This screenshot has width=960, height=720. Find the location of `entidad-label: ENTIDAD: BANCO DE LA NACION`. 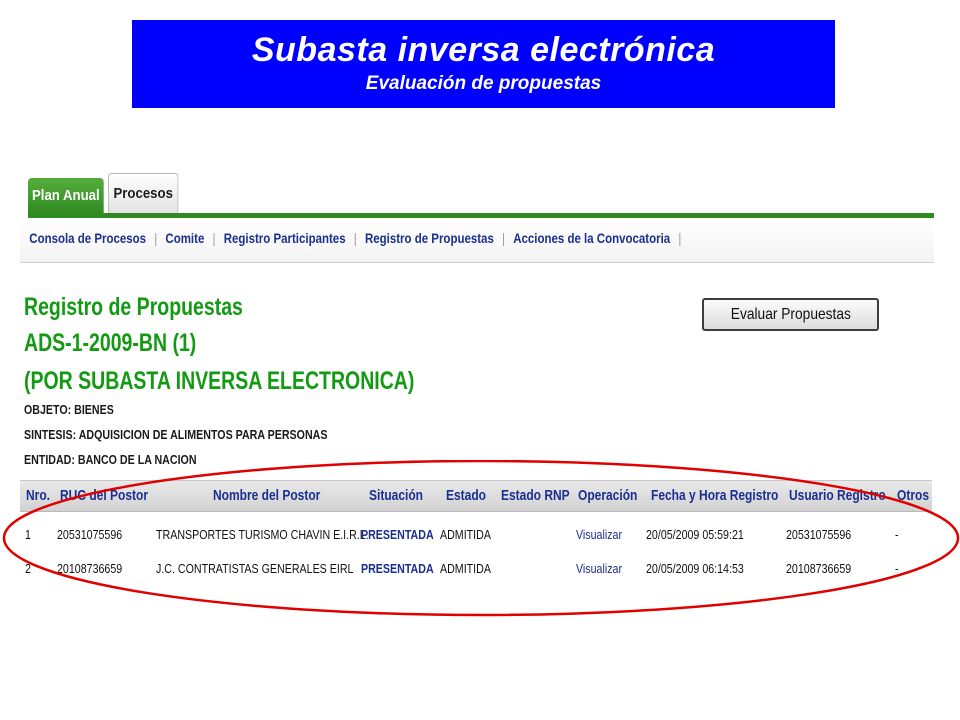

entidad-label: ENTIDAD: BANCO DE LA NACION is located at coordinates (110, 459).